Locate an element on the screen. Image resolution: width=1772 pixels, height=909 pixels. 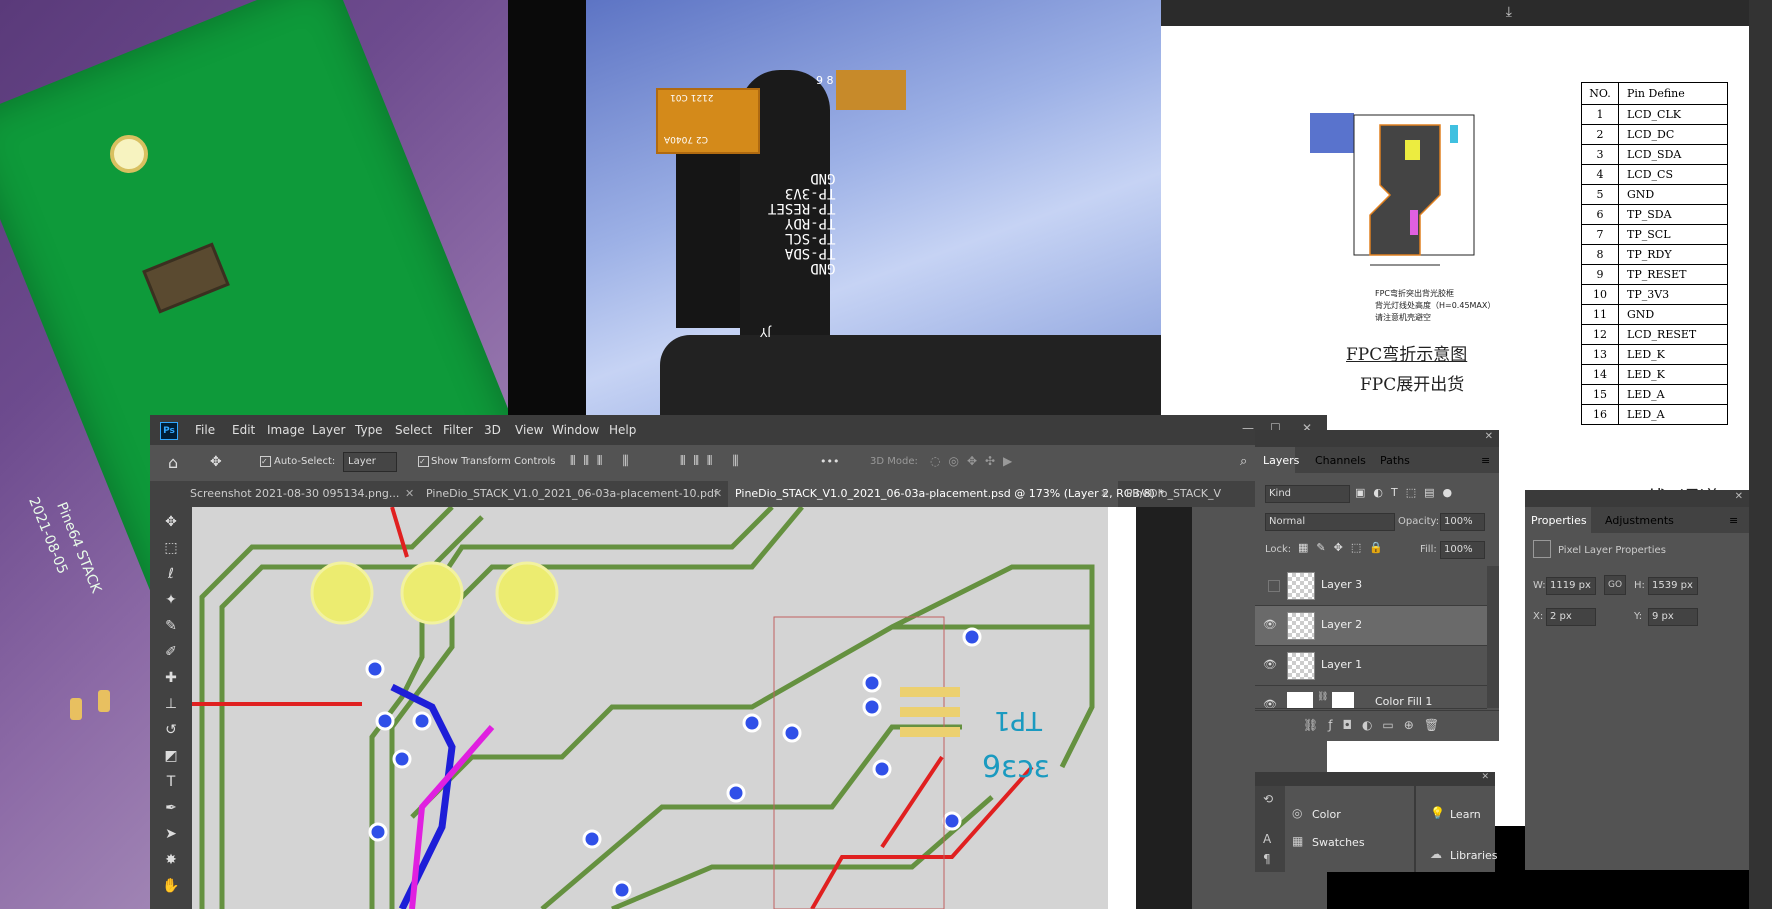
auto-select-dropdown: Layer is located at coordinates (370, 462).